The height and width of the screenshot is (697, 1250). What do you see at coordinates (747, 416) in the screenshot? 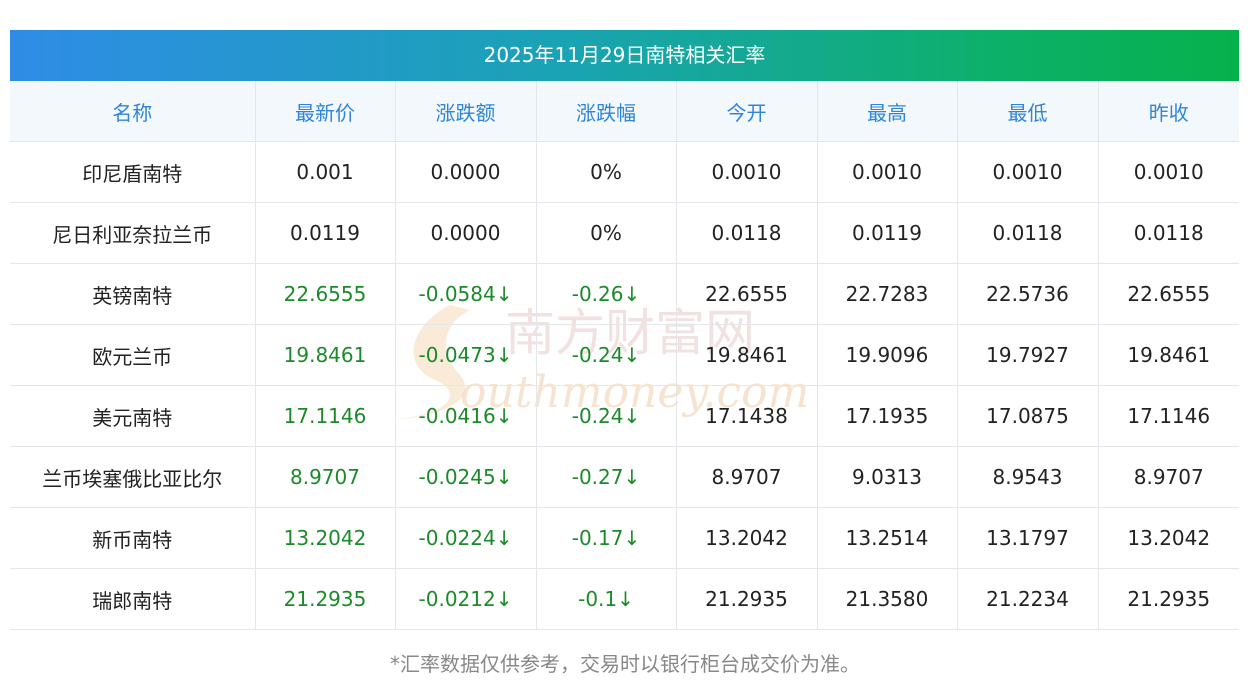
I see `cell-open: 17.1438` at bounding box center [747, 416].